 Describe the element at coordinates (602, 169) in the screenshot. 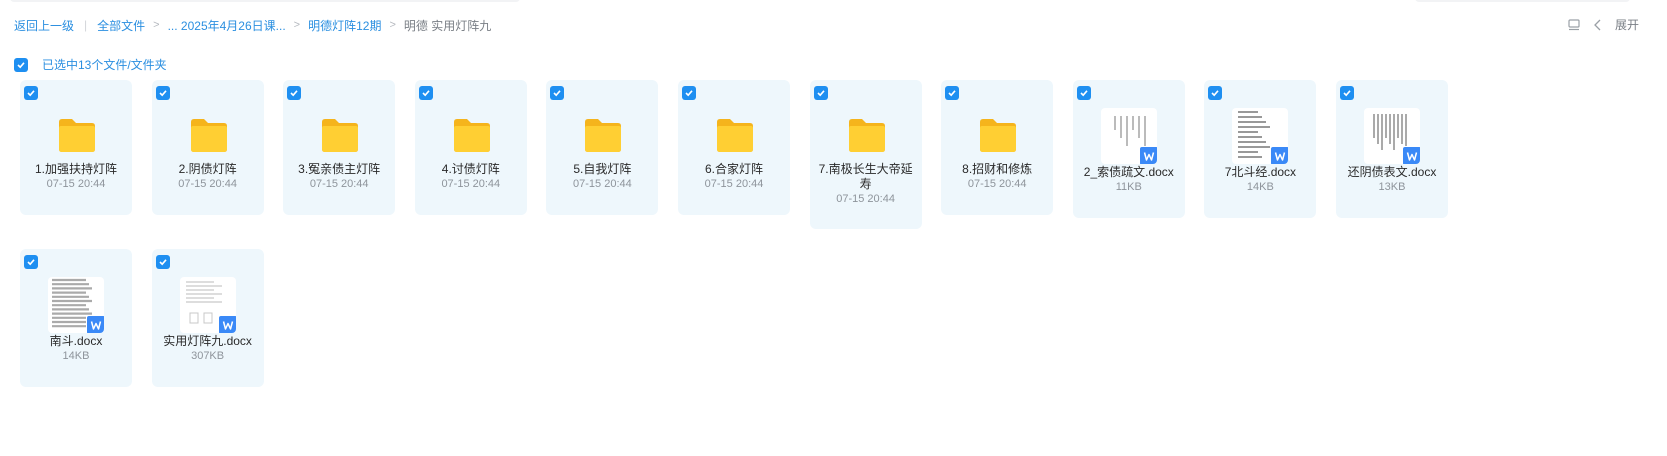

I see `item-name: 5.自我灯阵` at that location.